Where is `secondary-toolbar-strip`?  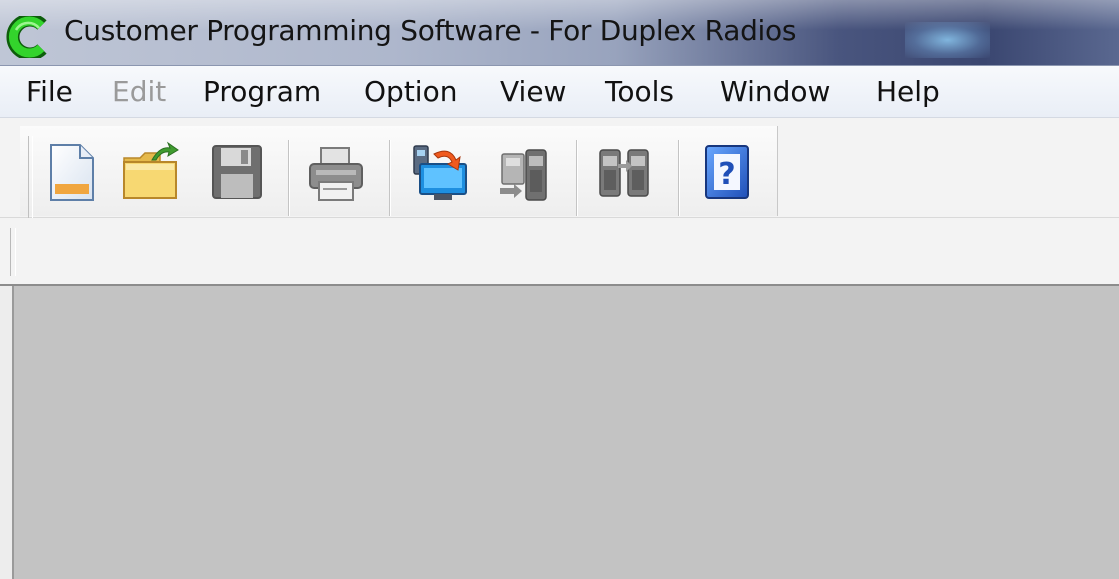
secondary-toolbar-strip is located at coordinates (559, 252).